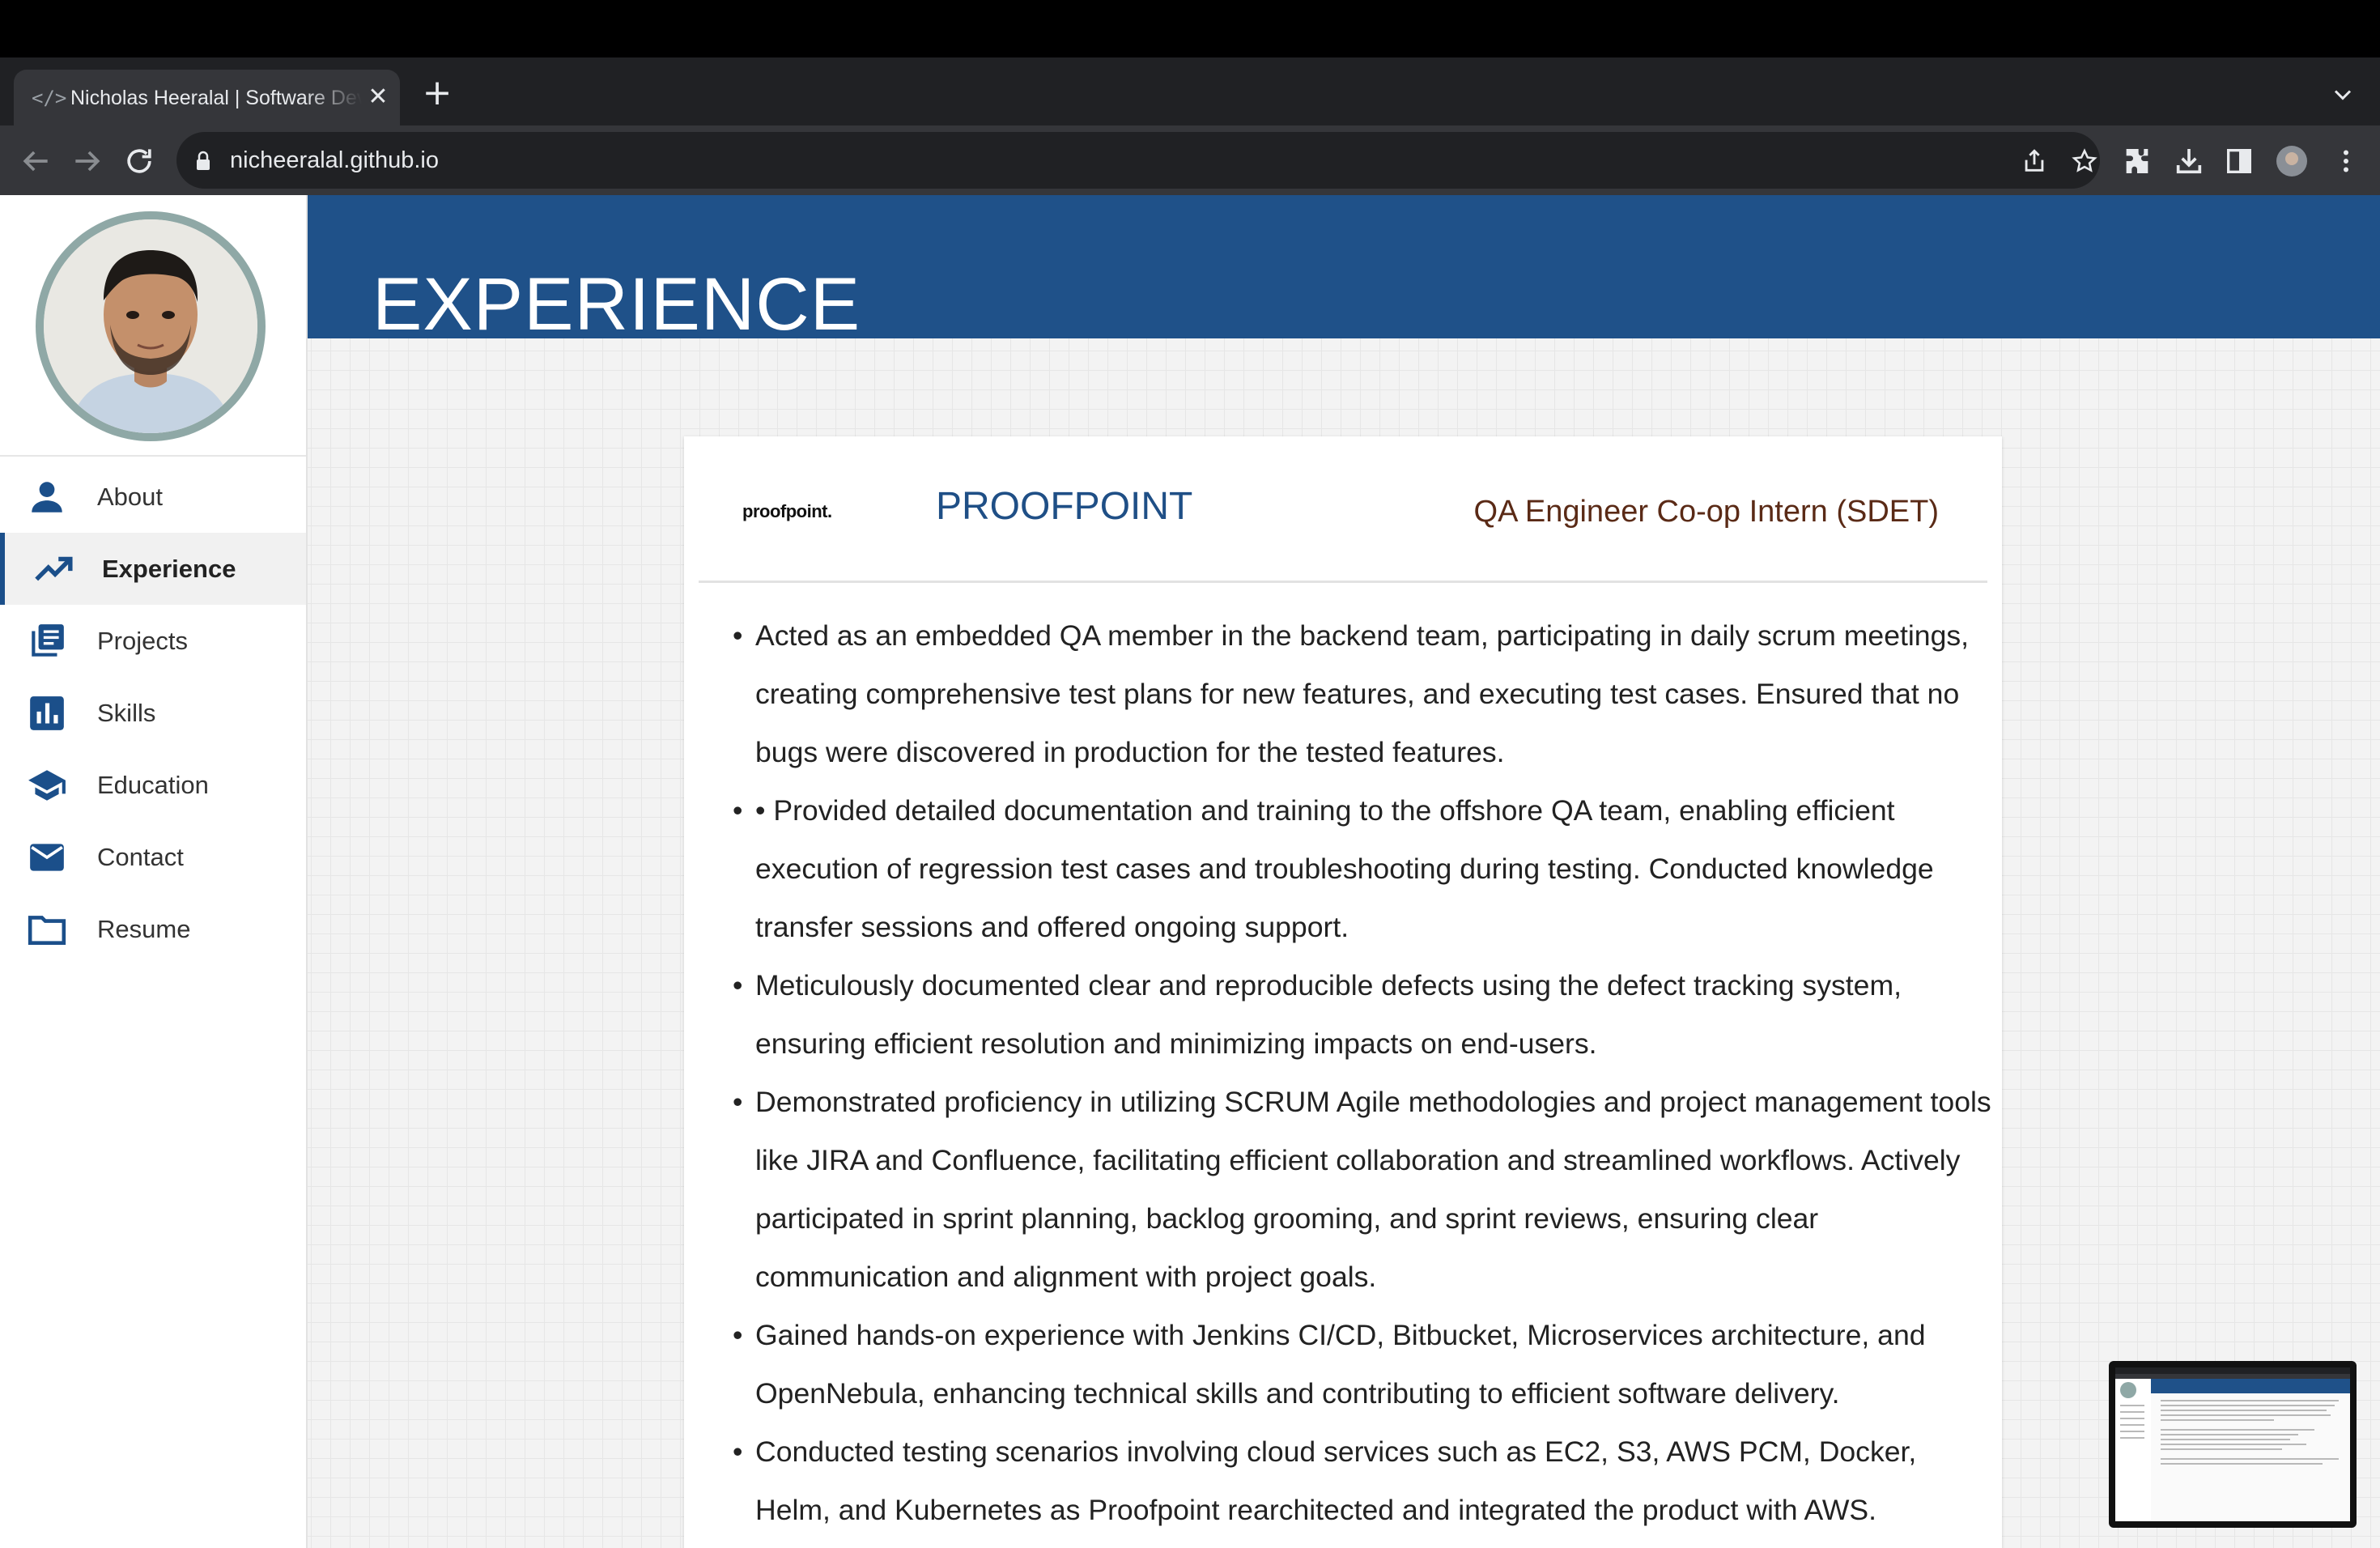  I want to click on section-header: EXPERIENCE, so click(1344, 271).